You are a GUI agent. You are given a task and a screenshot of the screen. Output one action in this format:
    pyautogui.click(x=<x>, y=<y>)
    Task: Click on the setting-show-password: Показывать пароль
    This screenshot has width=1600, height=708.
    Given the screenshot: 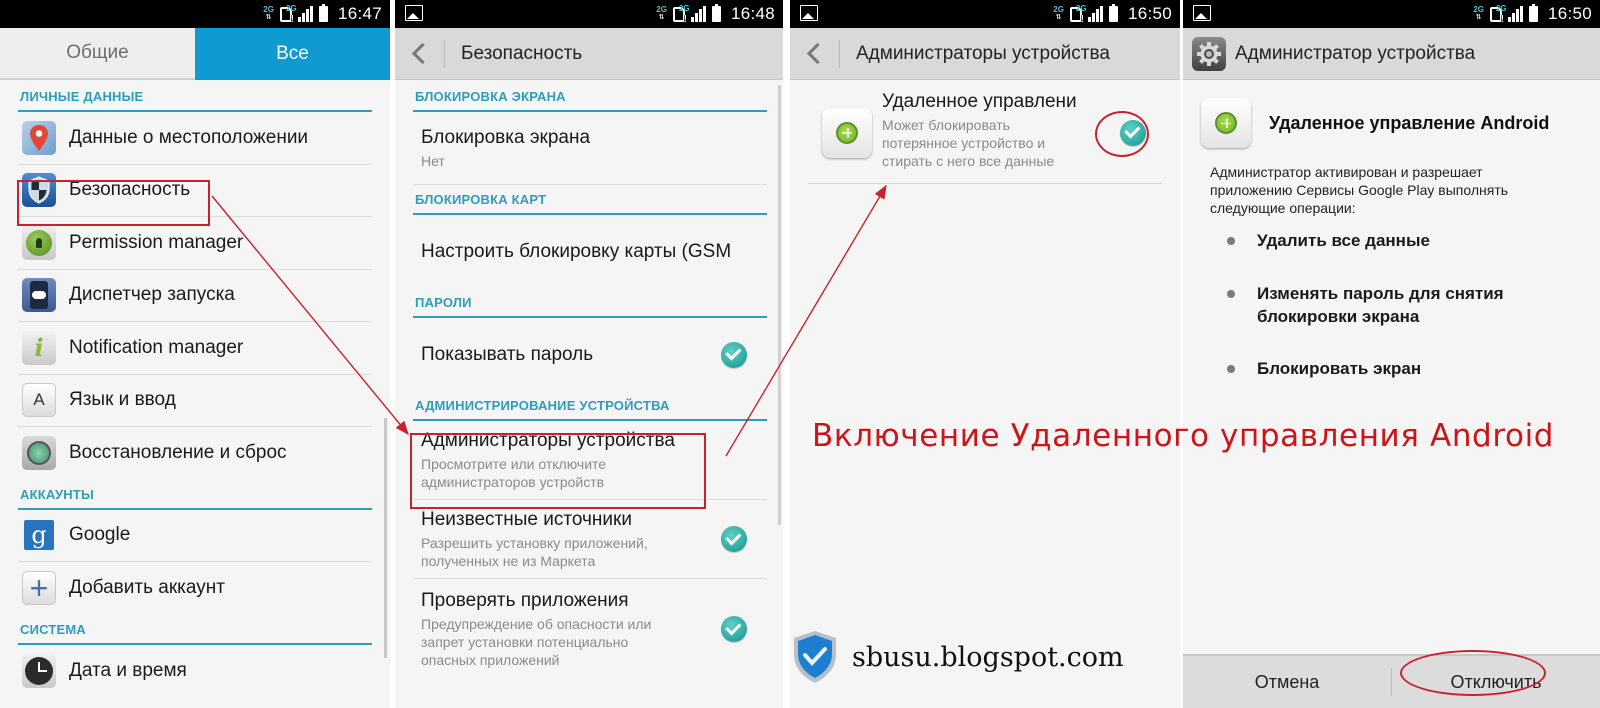 What is the action you would take?
    pyautogui.click(x=590, y=354)
    